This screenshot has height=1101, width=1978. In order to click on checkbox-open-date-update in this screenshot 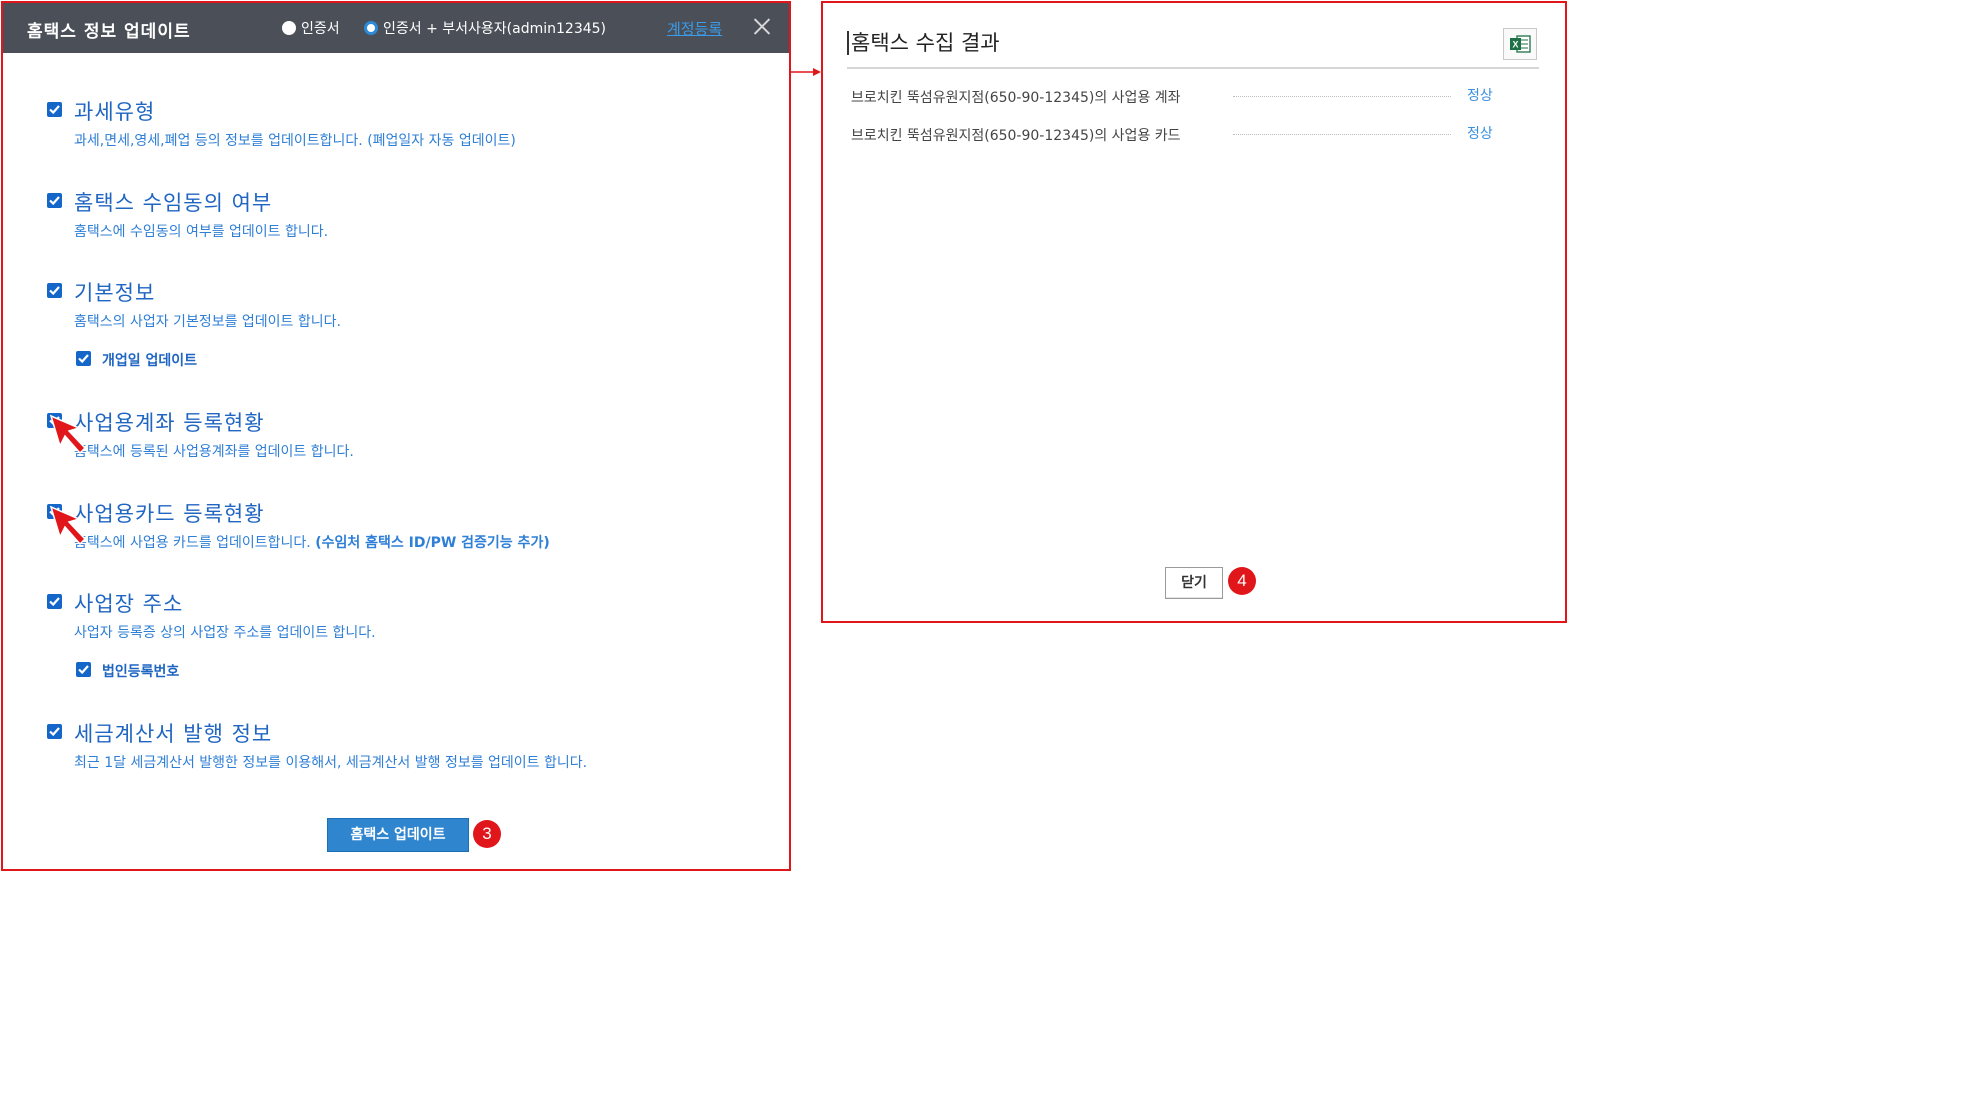, I will do `click(83, 358)`.